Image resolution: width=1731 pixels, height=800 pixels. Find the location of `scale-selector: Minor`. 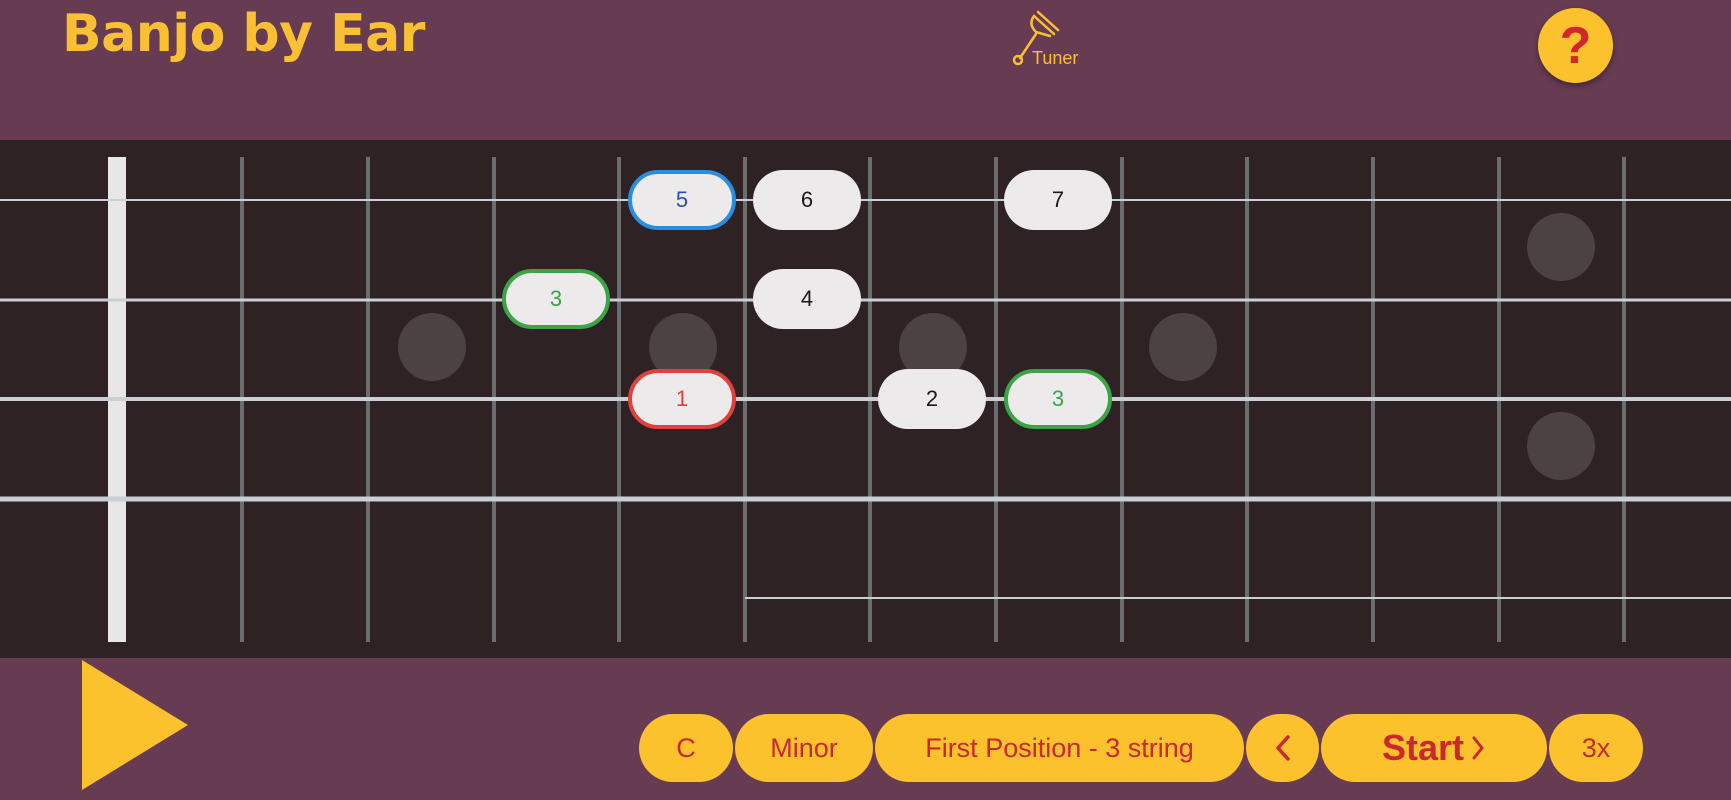

scale-selector: Minor is located at coordinates (804, 748).